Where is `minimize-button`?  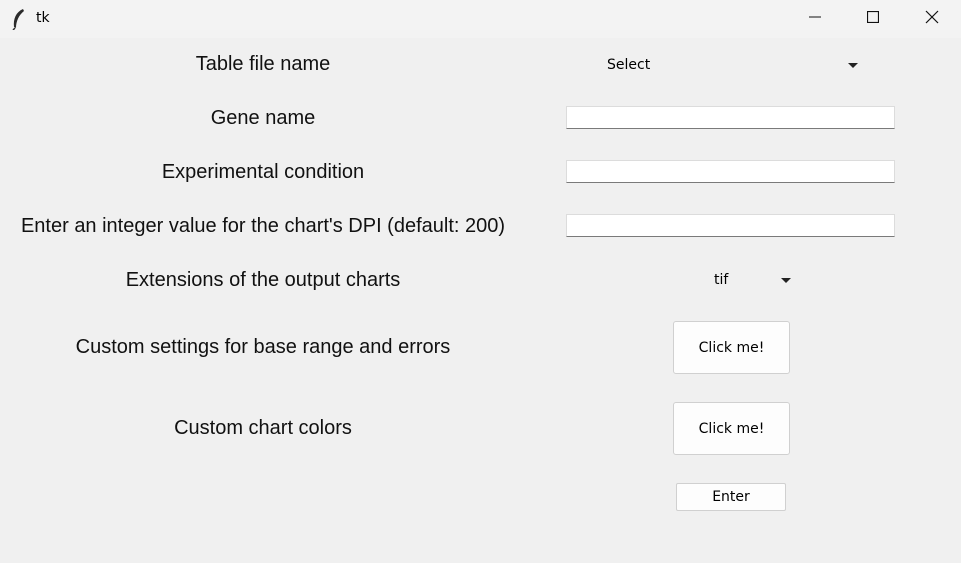
minimize-button is located at coordinates (815, 19).